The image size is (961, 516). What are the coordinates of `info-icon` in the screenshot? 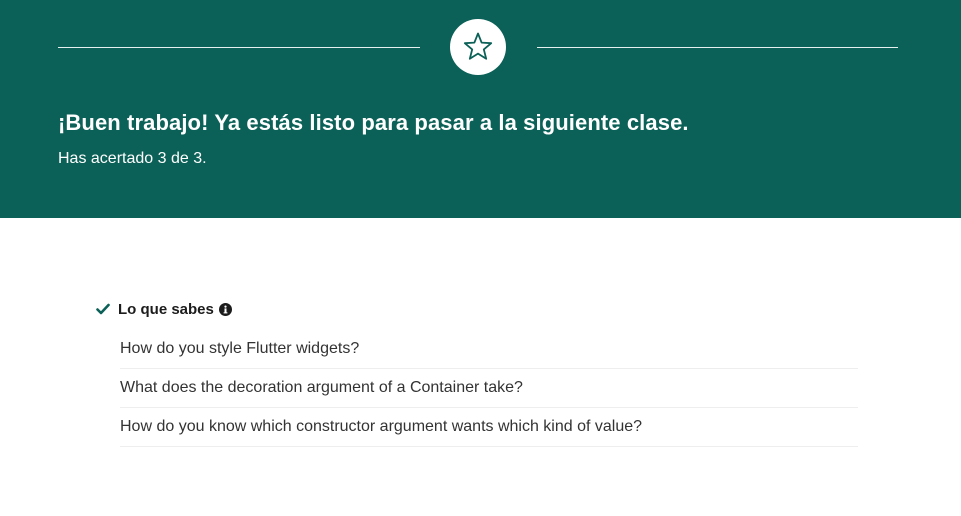 It's located at (225, 309).